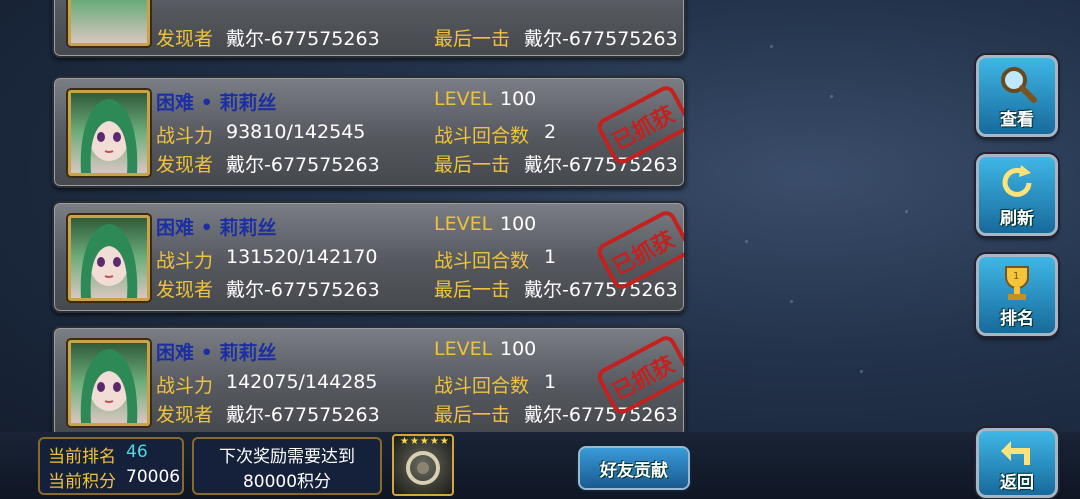 This screenshot has height=499, width=1080. What do you see at coordinates (137, 452) in the screenshot?
I see `rank-value: 46` at bounding box center [137, 452].